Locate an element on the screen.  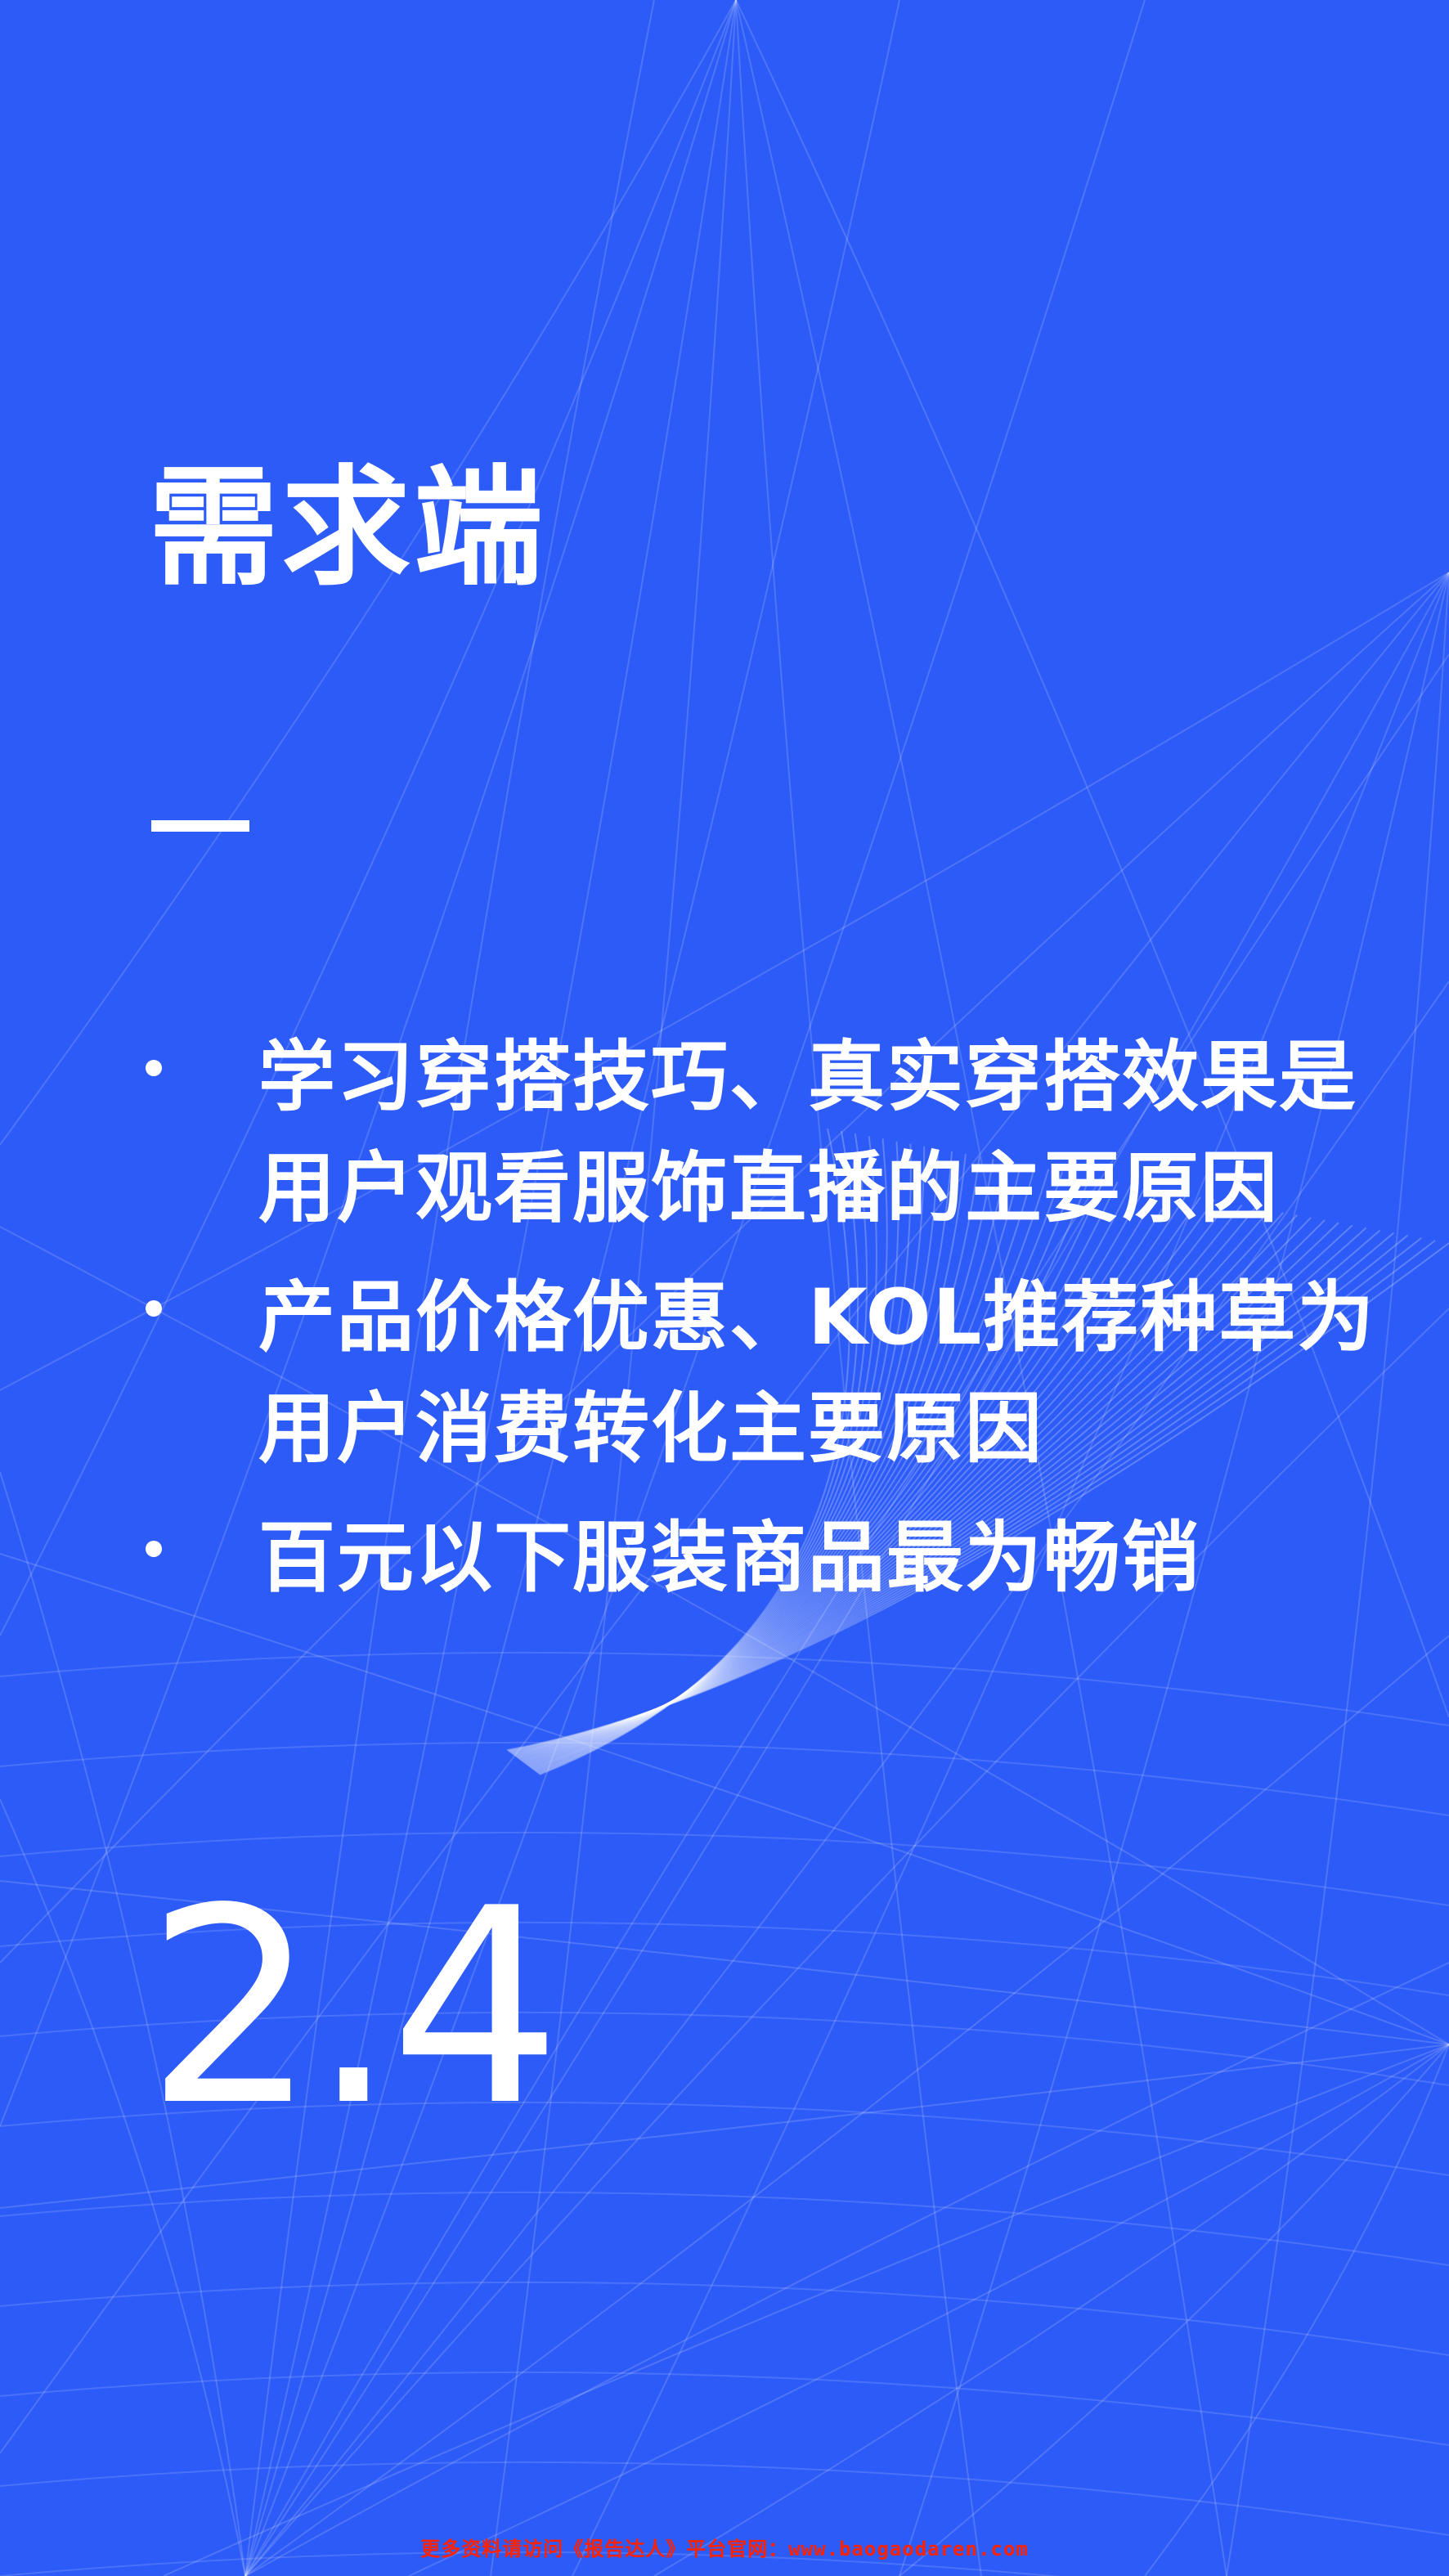
bullet-text: 产品价格优惠、KOL推荐种草为用户消费转化主要原因 is located at coordinates (830, 1374).